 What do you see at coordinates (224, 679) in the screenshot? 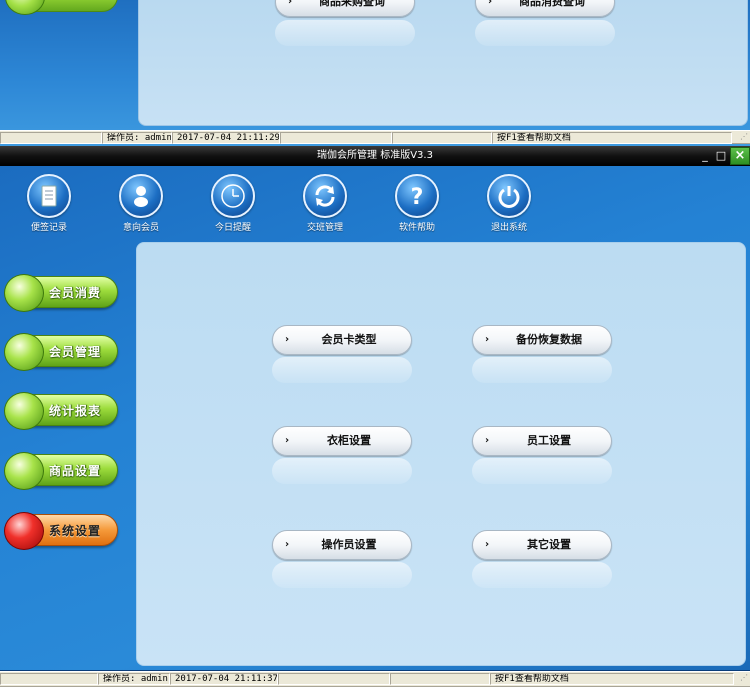
I see `status-datetime: 2017-07-04 21:11:37` at bounding box center [224, 679].